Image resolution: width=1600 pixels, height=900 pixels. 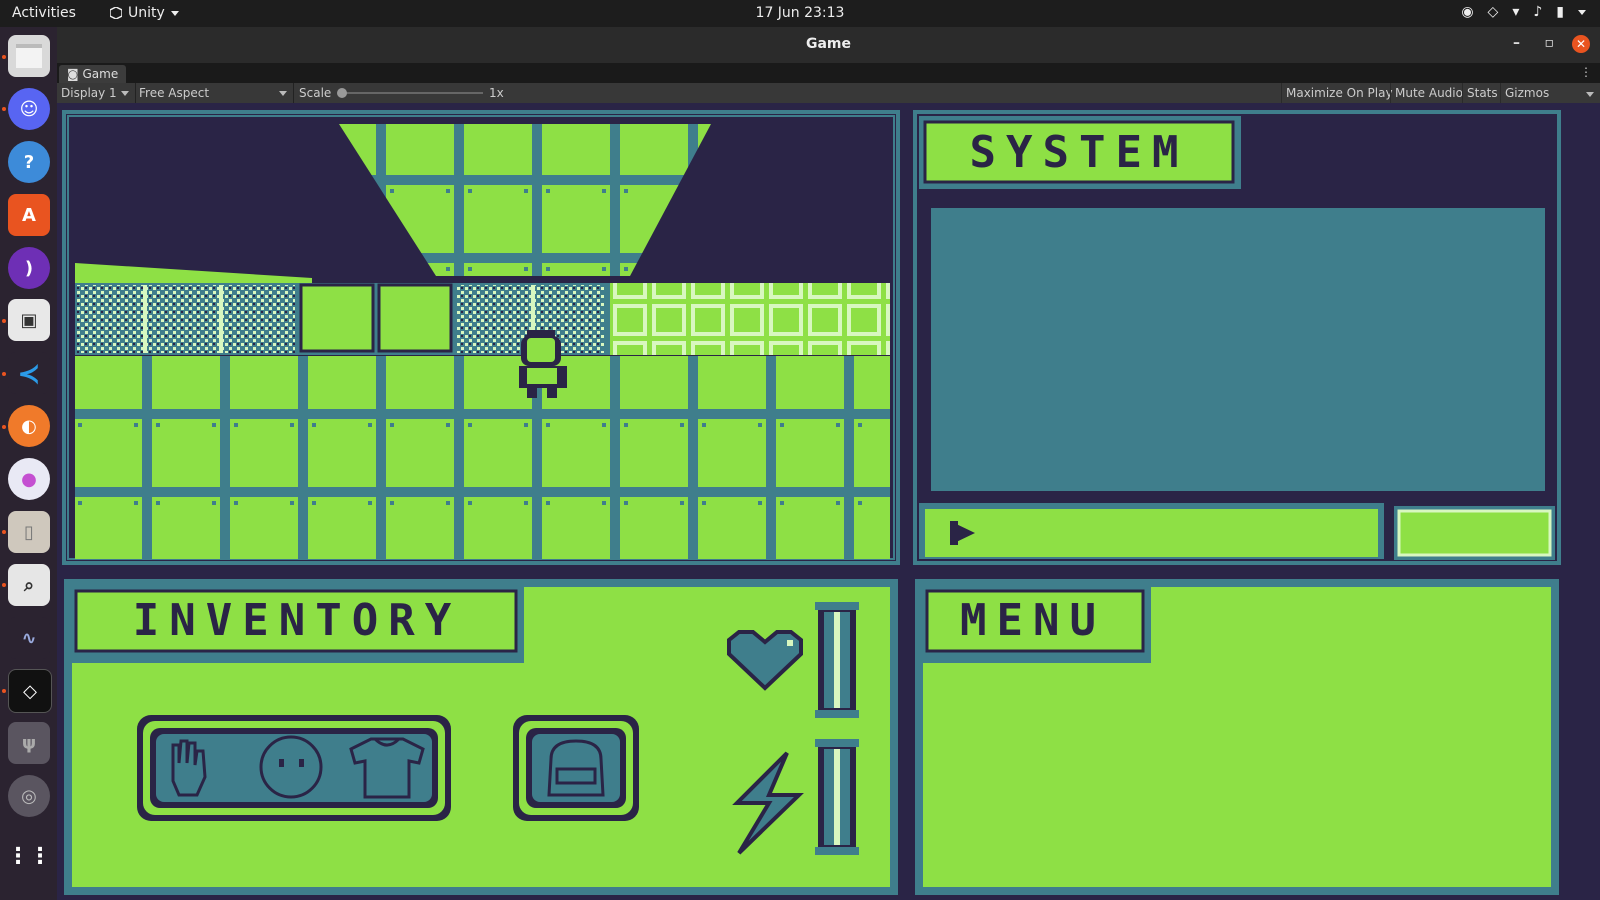 I want to click on vscode-icon: ≺, so click(x=29, y=373).